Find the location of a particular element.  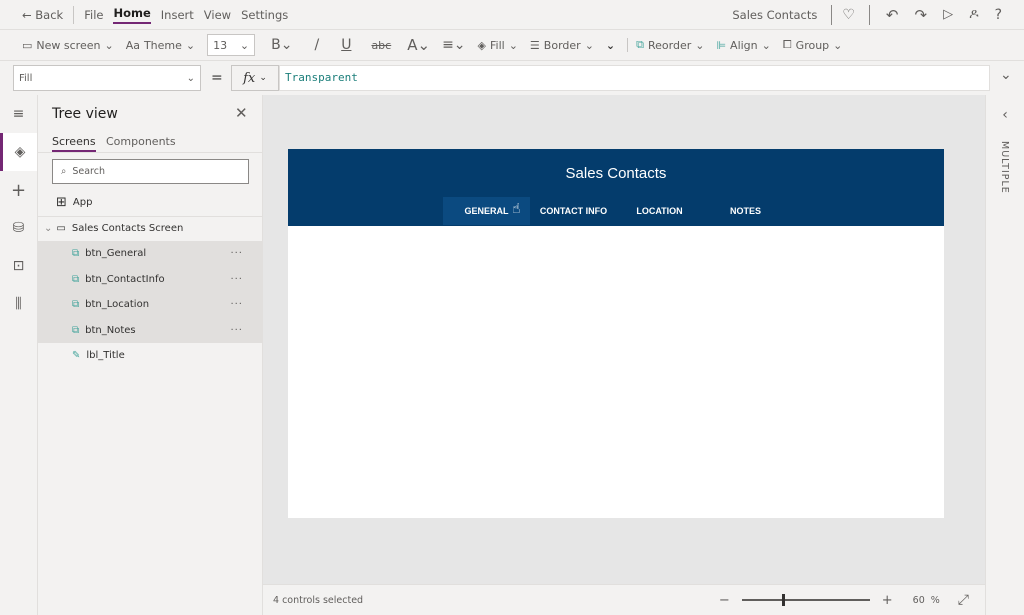

formula-input: Transparent is located at coordinates (634, 78).